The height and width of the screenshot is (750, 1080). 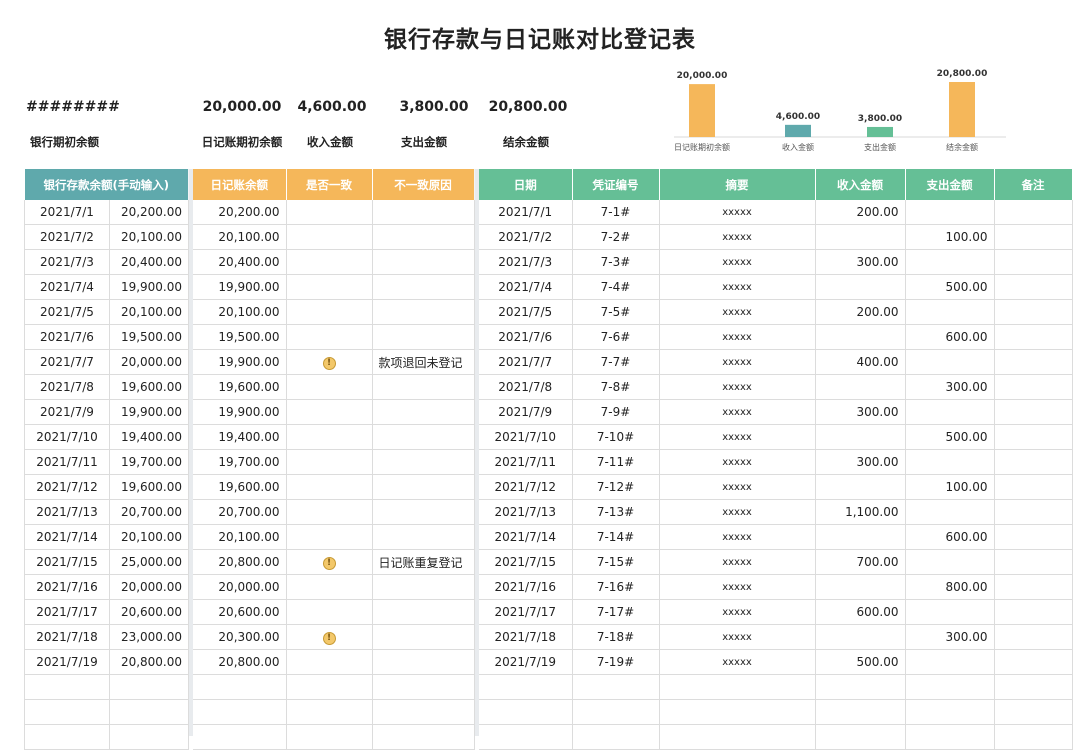 What do you see at coordinates (950, 587) in the screenshot?
I see `expense-cell: 800.00` at bounding box center [950, 587].